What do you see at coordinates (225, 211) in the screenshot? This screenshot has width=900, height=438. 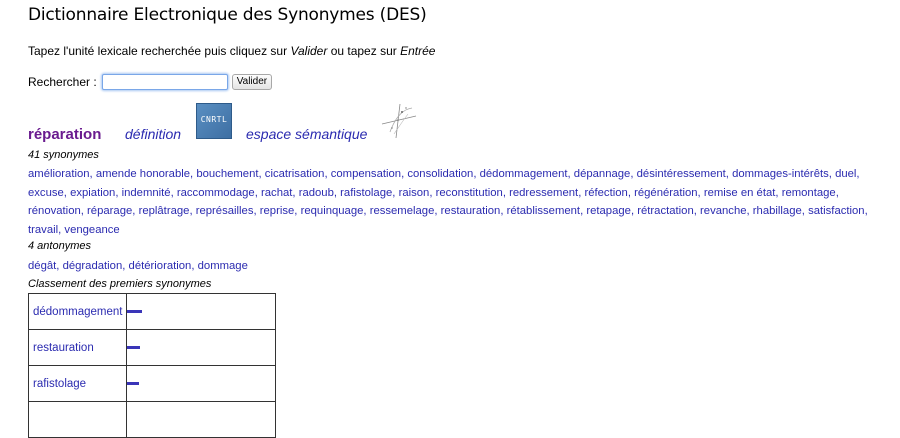 I see `synonym-link: représailles` at bounding box center [225, 211].